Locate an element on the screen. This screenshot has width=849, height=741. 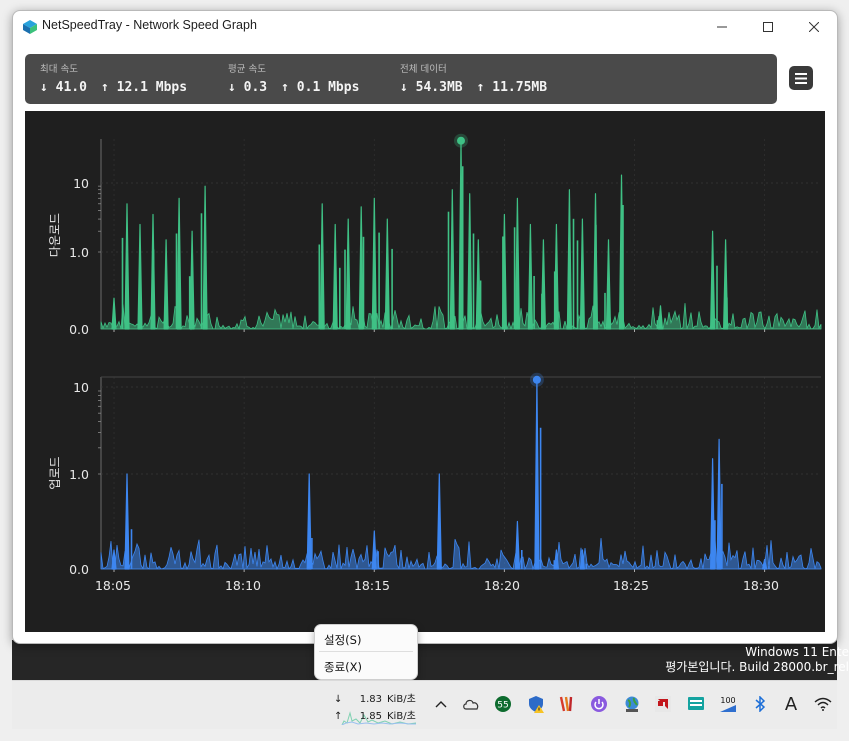
keyboard-tray-button is located at coordinates (696, 704).